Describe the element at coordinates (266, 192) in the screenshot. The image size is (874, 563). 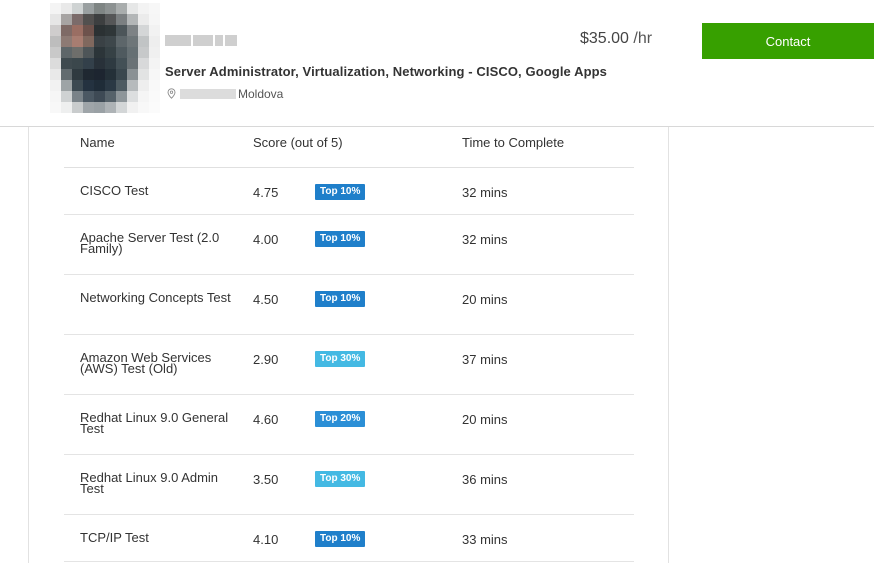
I see `test-score: 4.75` at that location.